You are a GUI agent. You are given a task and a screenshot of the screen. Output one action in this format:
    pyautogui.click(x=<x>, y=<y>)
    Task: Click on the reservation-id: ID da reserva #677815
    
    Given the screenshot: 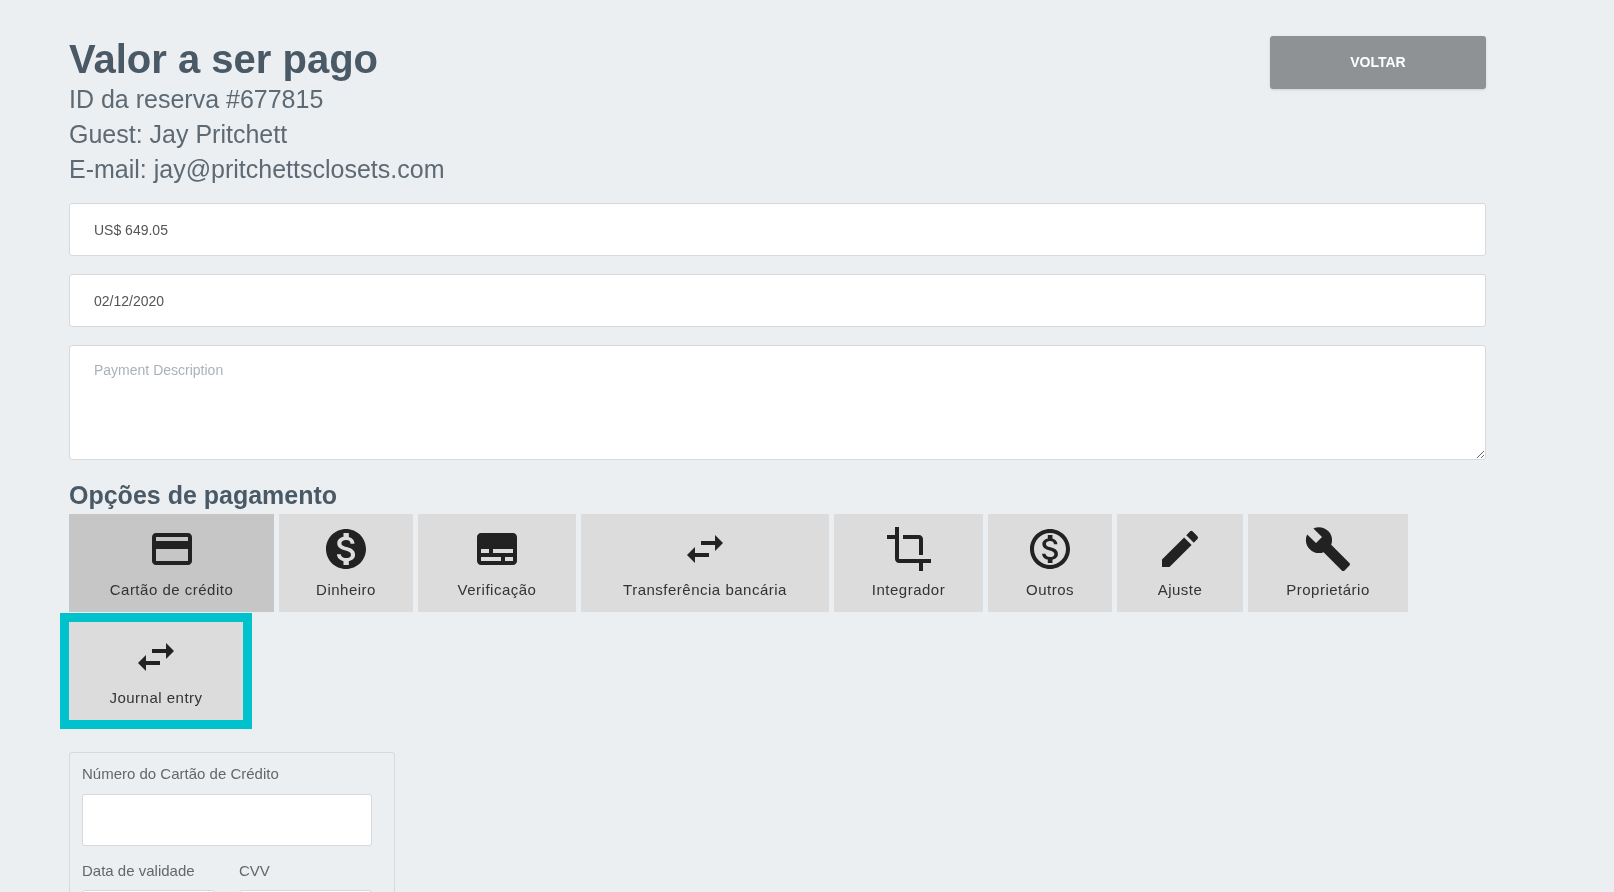 What is the action you would take?
    pyautogui.click(x=197, y=99)
    